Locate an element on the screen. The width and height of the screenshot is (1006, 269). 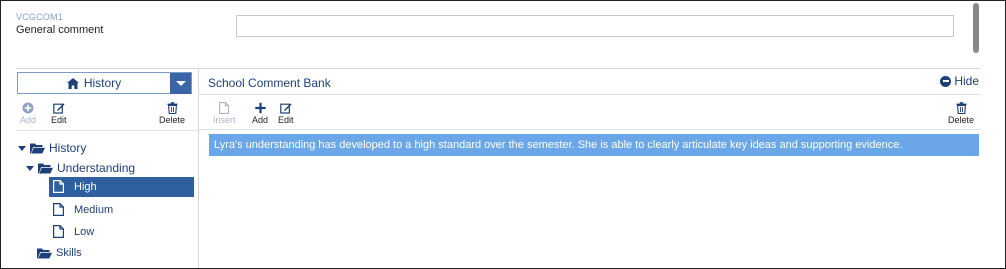
tree-node-history: History is located at coordinates (52, 148).